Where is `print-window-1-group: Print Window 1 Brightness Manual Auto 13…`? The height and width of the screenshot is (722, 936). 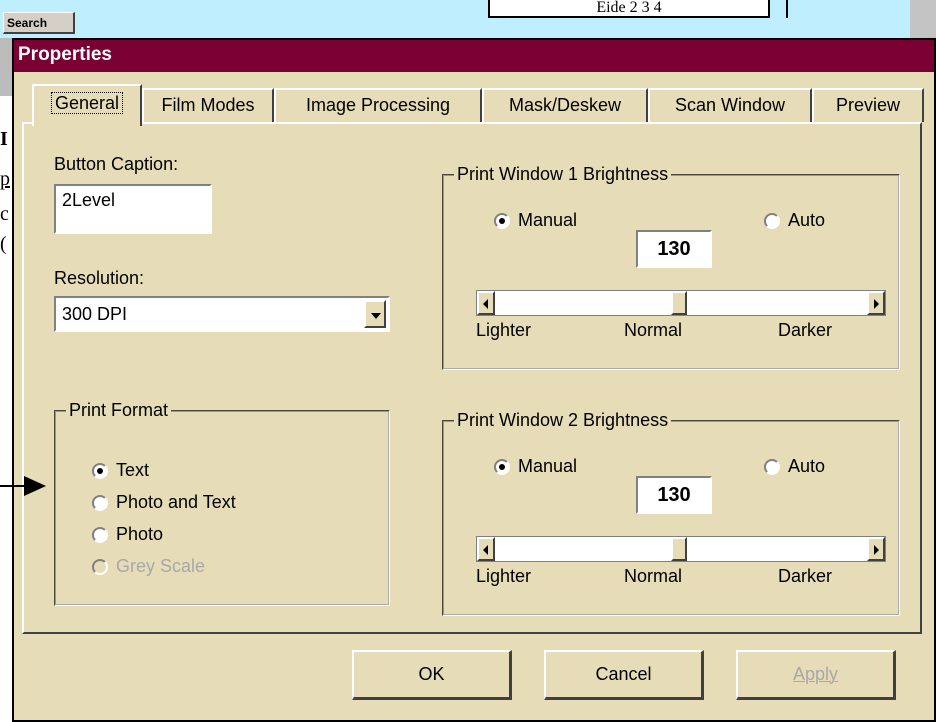
print-window-1-group: Print Window 1 Brightness Manual Auto 13… is located at coordinates (671, 267).